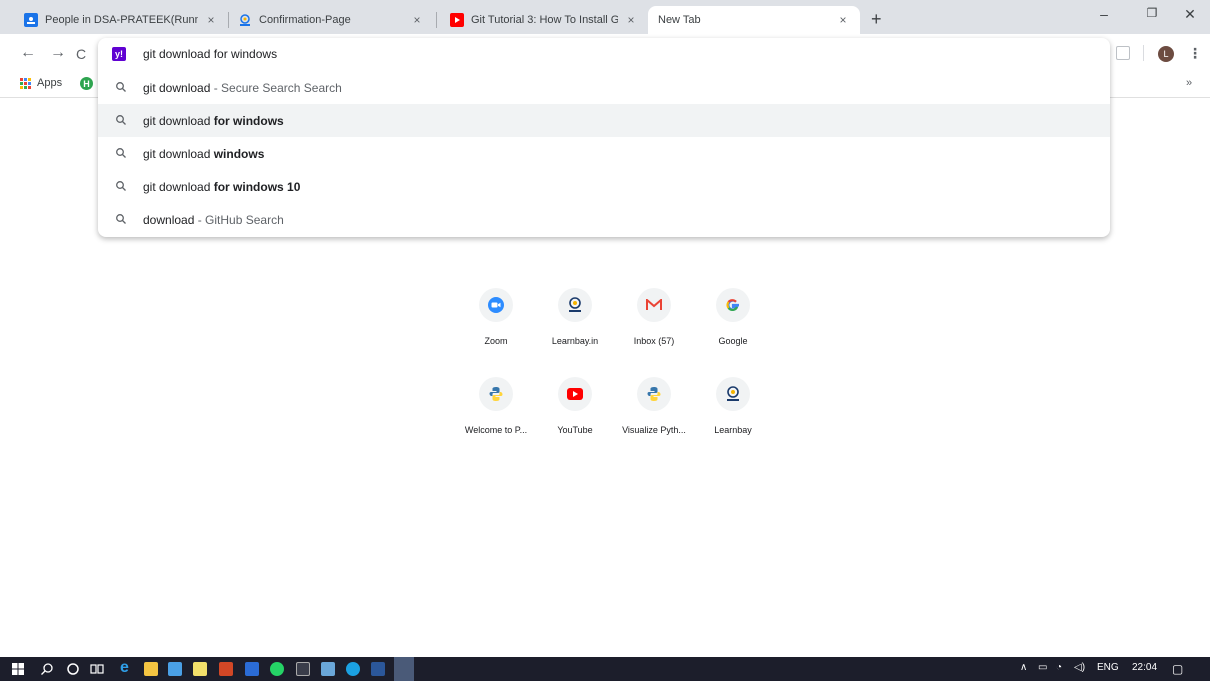 This screenshot has width=1210, height=681. I want to click on omnibox-text: git download for windows, so click(210, 54).